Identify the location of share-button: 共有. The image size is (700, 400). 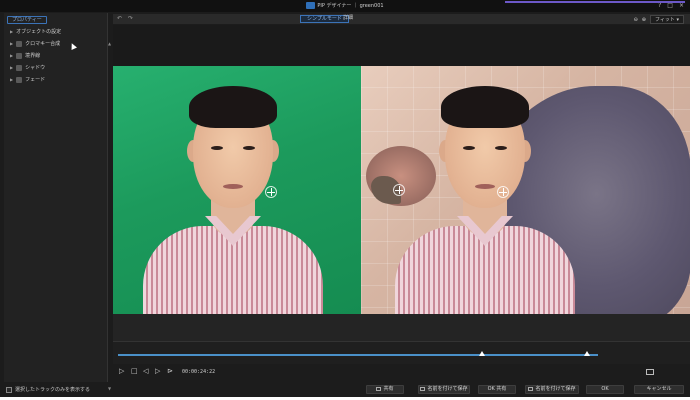
(385, 389).